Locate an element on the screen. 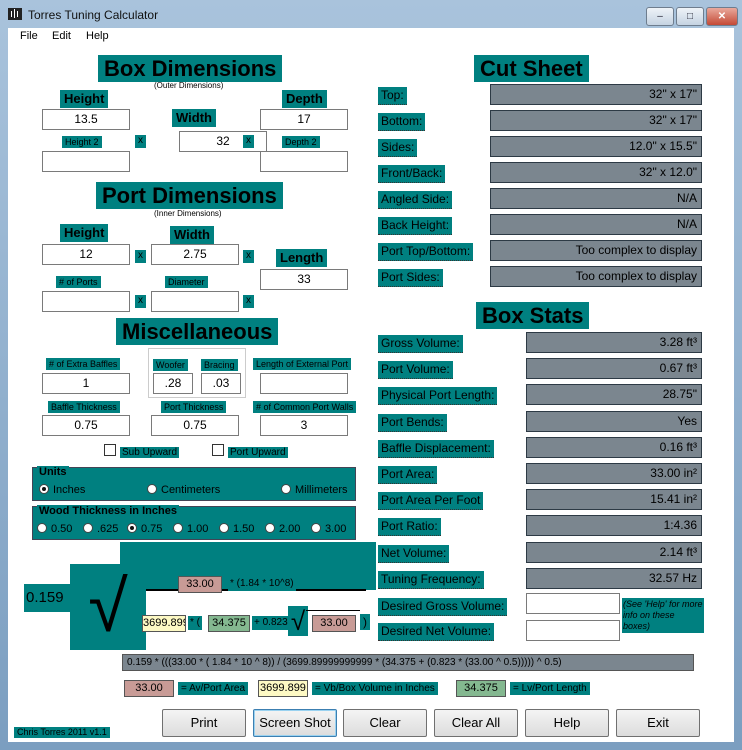 The width and height of the screenshot is (742, 750). woofer-input: .28 is located at coordinates (173, 383).